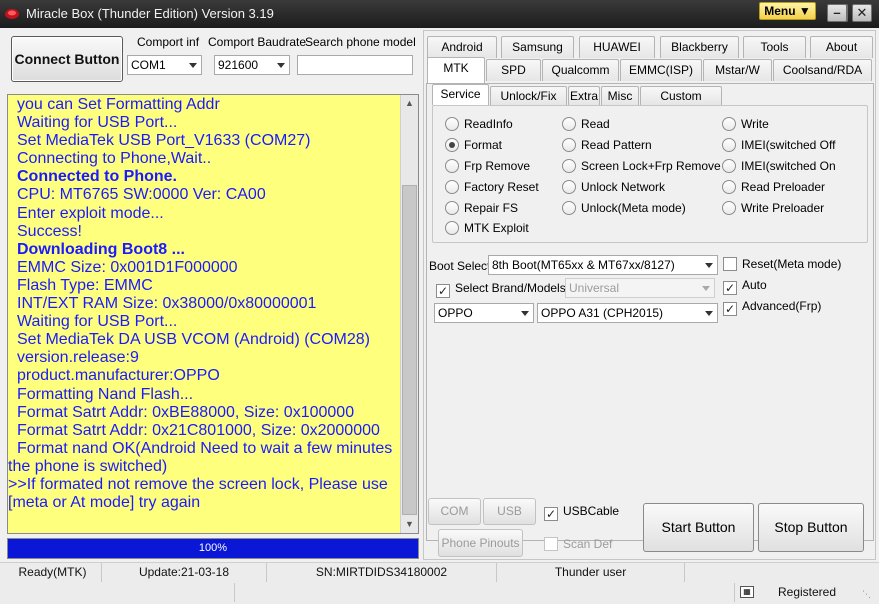  What do you see at coordinates (617, 47) in the screenshot?
I see `tab-huawei: HUAWEI` at bounding box center [617, 47].